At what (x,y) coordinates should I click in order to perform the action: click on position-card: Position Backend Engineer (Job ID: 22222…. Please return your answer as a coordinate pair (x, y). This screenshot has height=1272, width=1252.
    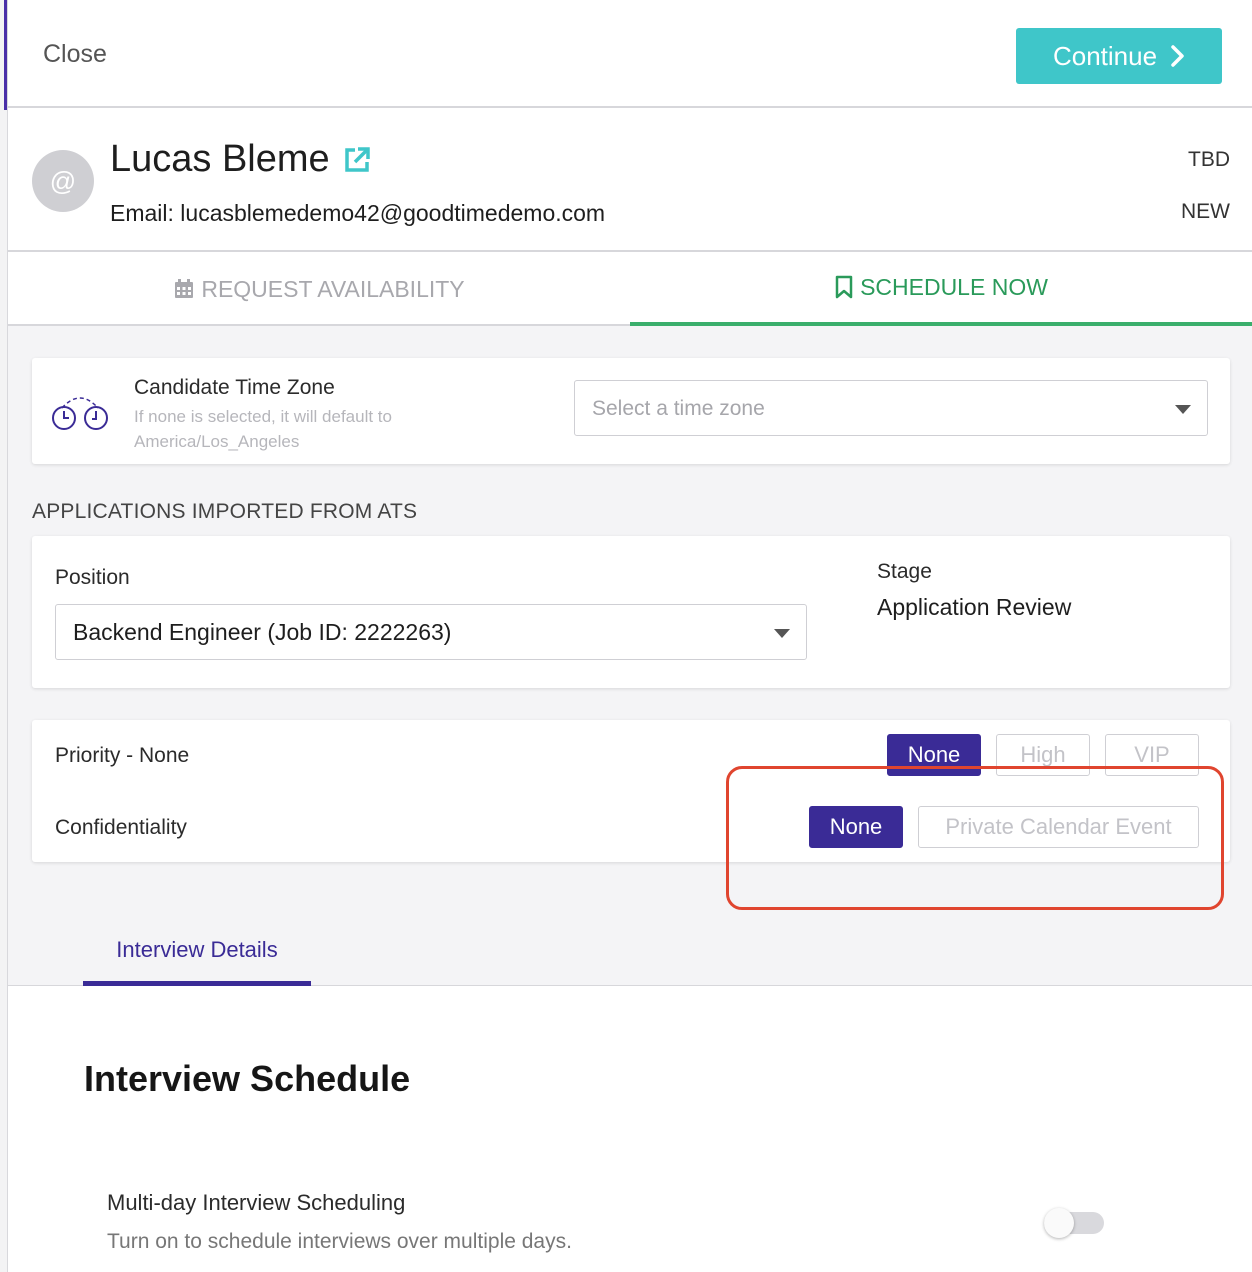
    Looking at the image, I should click on (631, 612).